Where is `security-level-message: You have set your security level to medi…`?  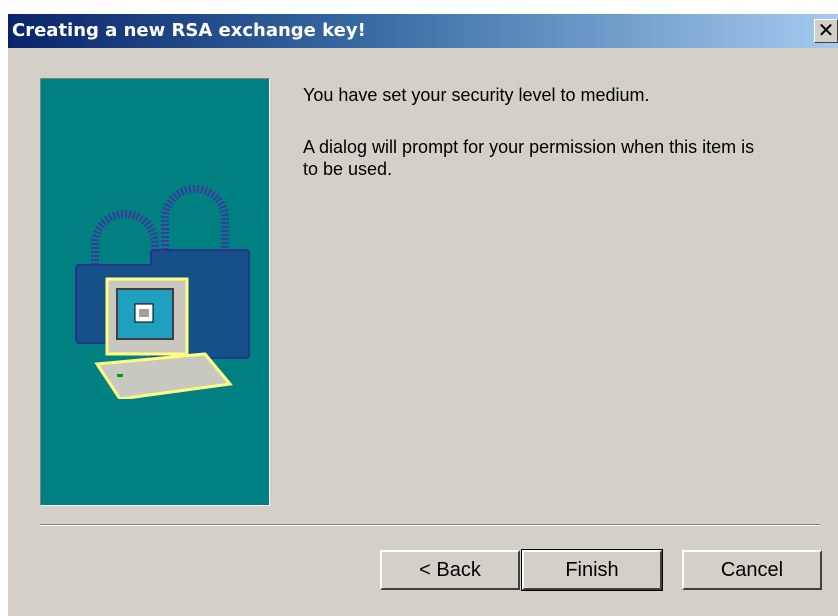
security-level-message: You have set your security level to medi… is located at coordinates (476, 95).